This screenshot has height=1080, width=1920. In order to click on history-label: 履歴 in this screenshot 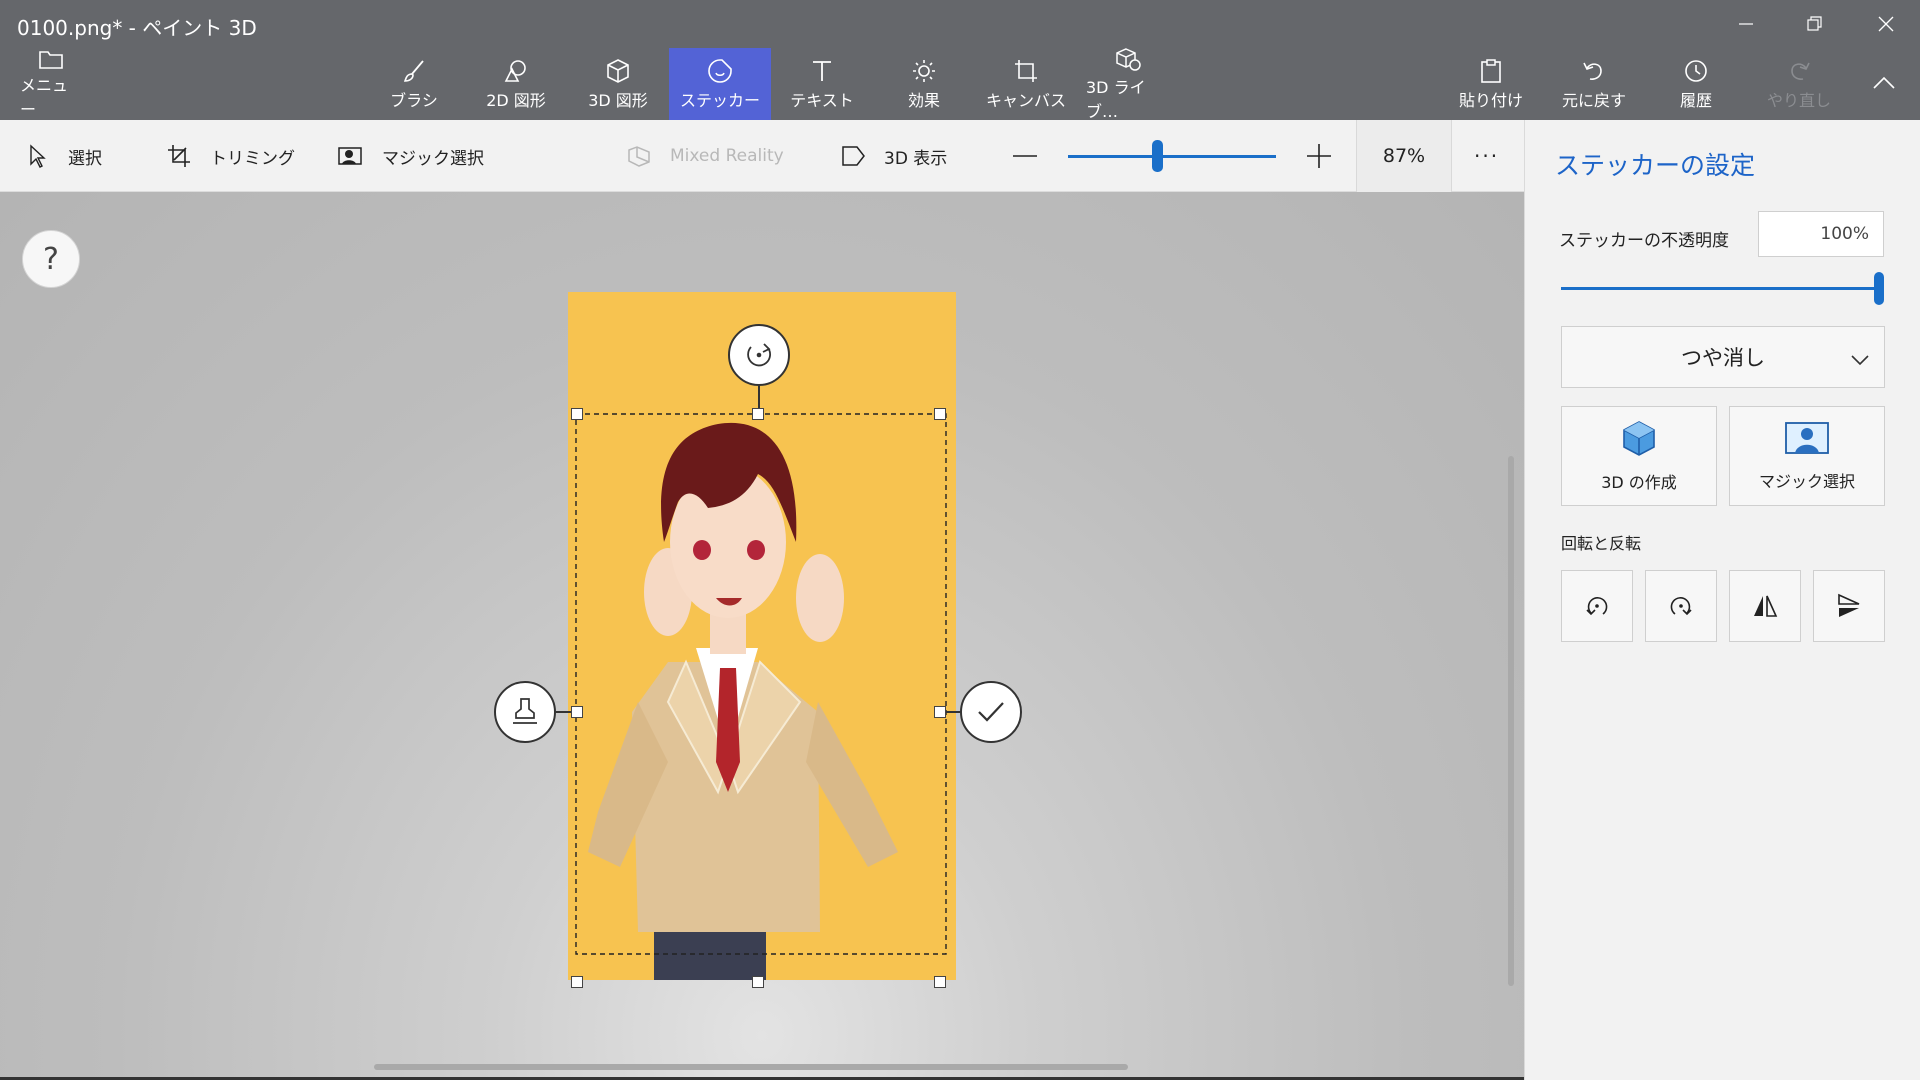, I will do `click(1695, 100)`.